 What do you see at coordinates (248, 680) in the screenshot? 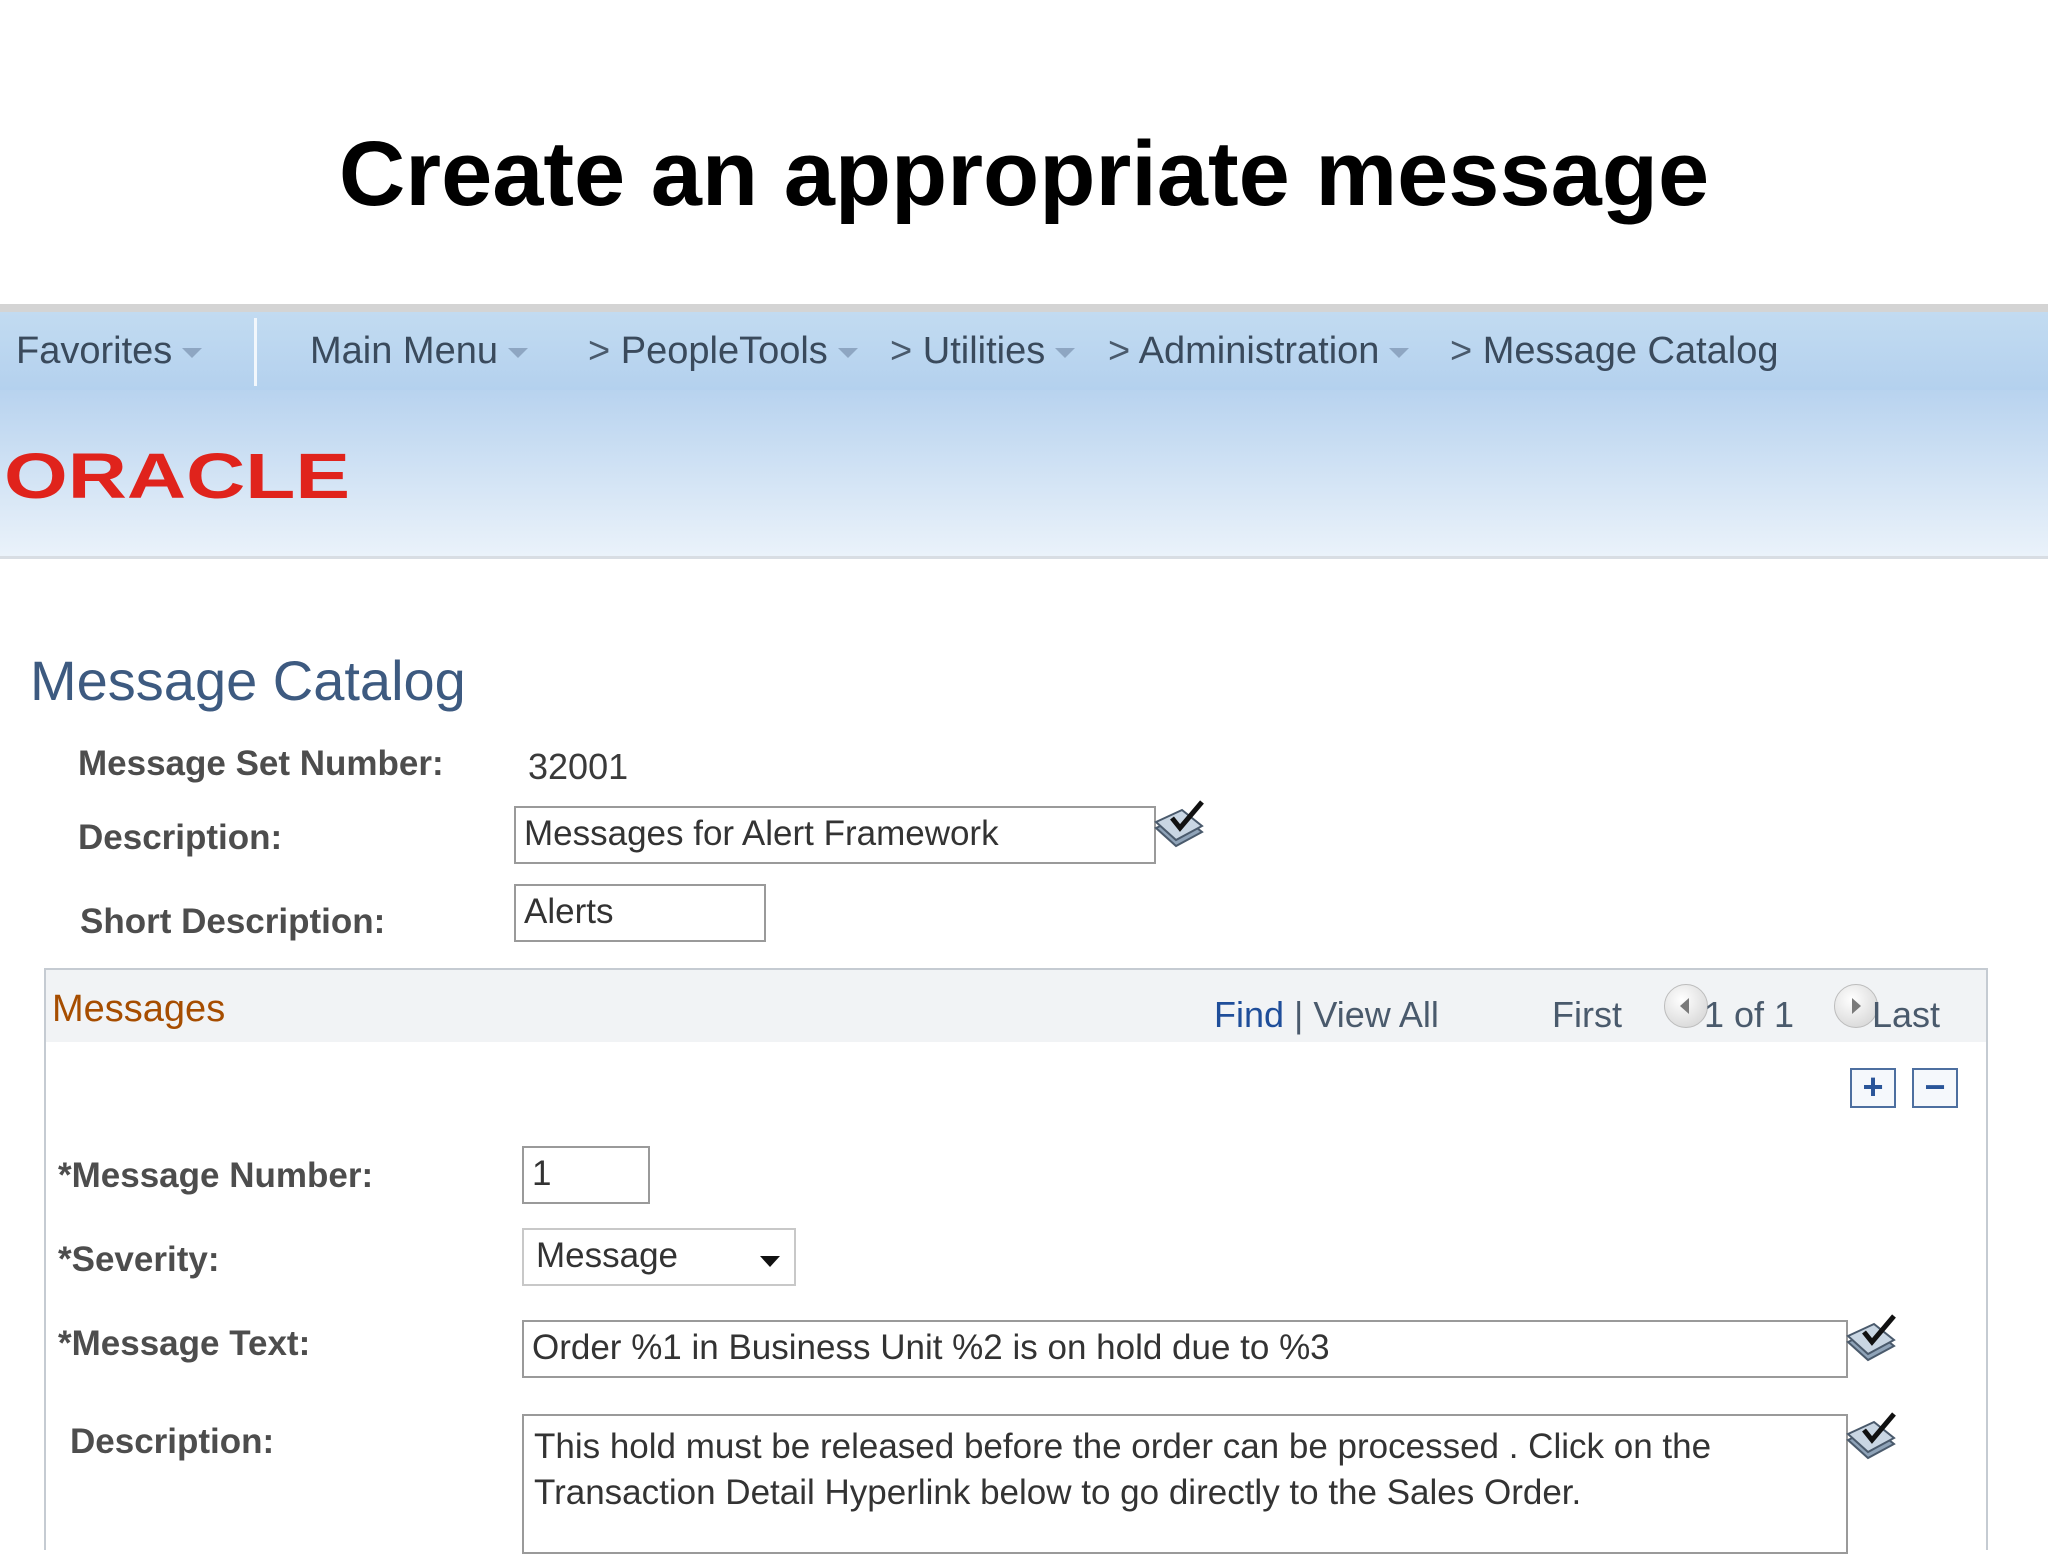
I see `page-title: Message Catalog` at bounding box center [248, 680].